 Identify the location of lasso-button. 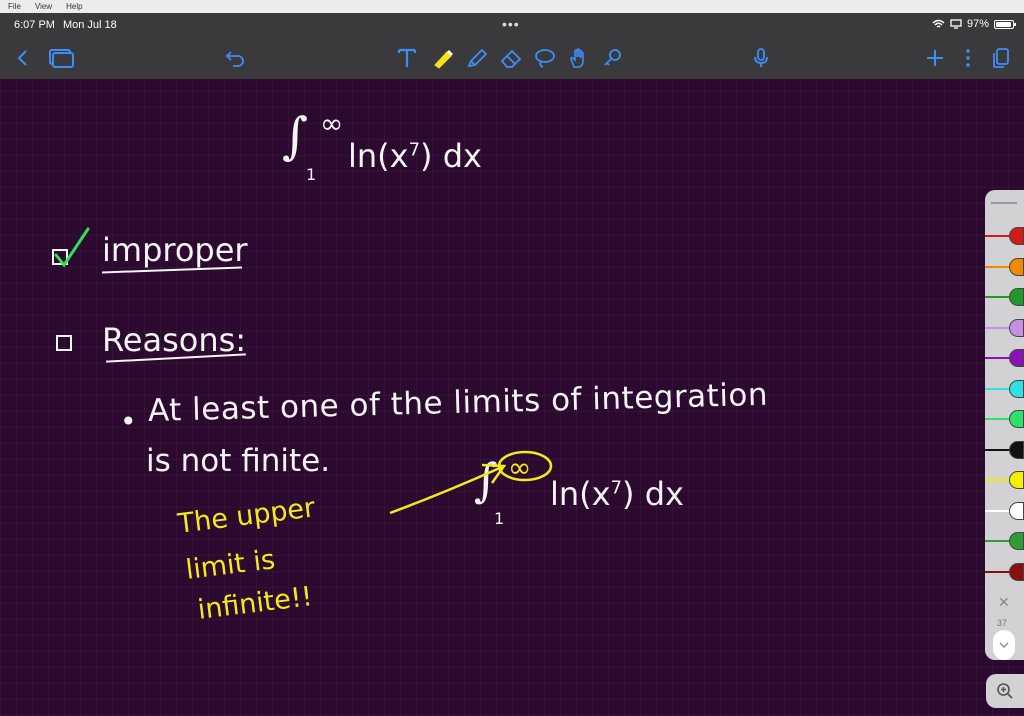
(545, 58).